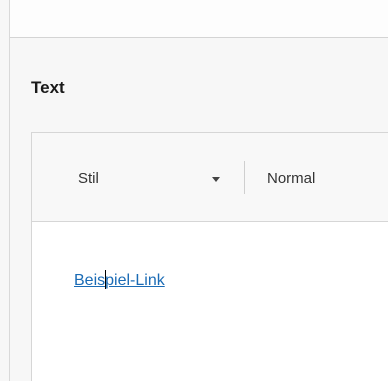 The height and width of the screenshot is (381, 388). I want to click on top-panel, so click(199, 19).